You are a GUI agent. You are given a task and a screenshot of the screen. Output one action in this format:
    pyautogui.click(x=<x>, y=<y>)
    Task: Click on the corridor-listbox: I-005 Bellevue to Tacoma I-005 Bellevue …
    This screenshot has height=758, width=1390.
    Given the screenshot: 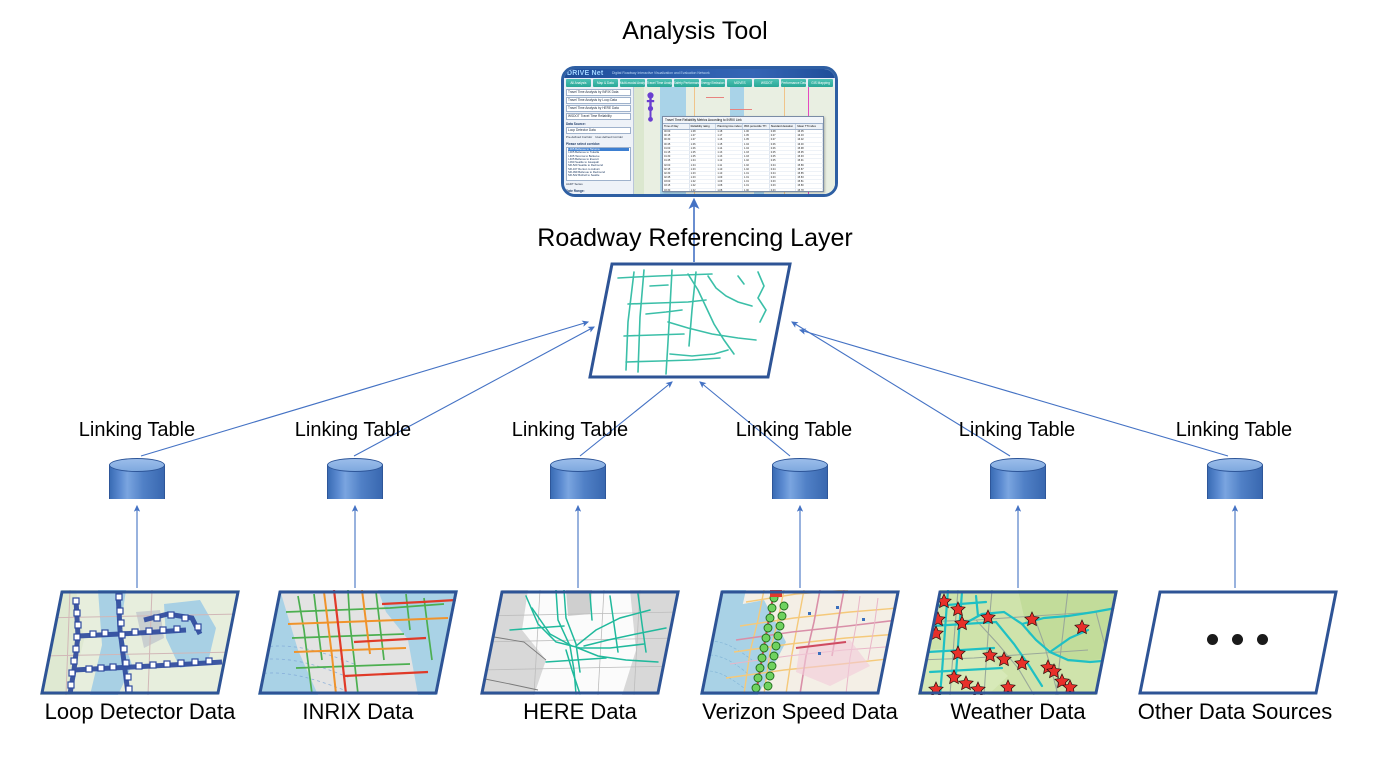 What is the action you would take?
    pyautogui.click(x=598, y=164)
    